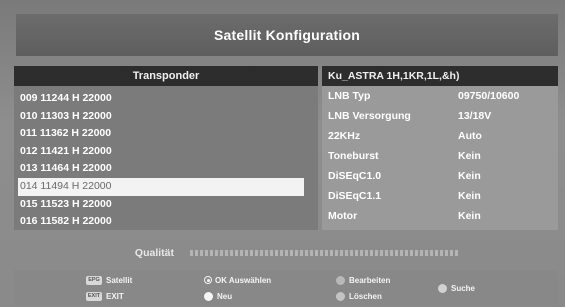 This screenshot has height=307, width=565. What do you see at coordinates (159, 99) in the screenshot?
I see `transponder-item: 009 11244 H 22000` at bounding box center [159, 99].